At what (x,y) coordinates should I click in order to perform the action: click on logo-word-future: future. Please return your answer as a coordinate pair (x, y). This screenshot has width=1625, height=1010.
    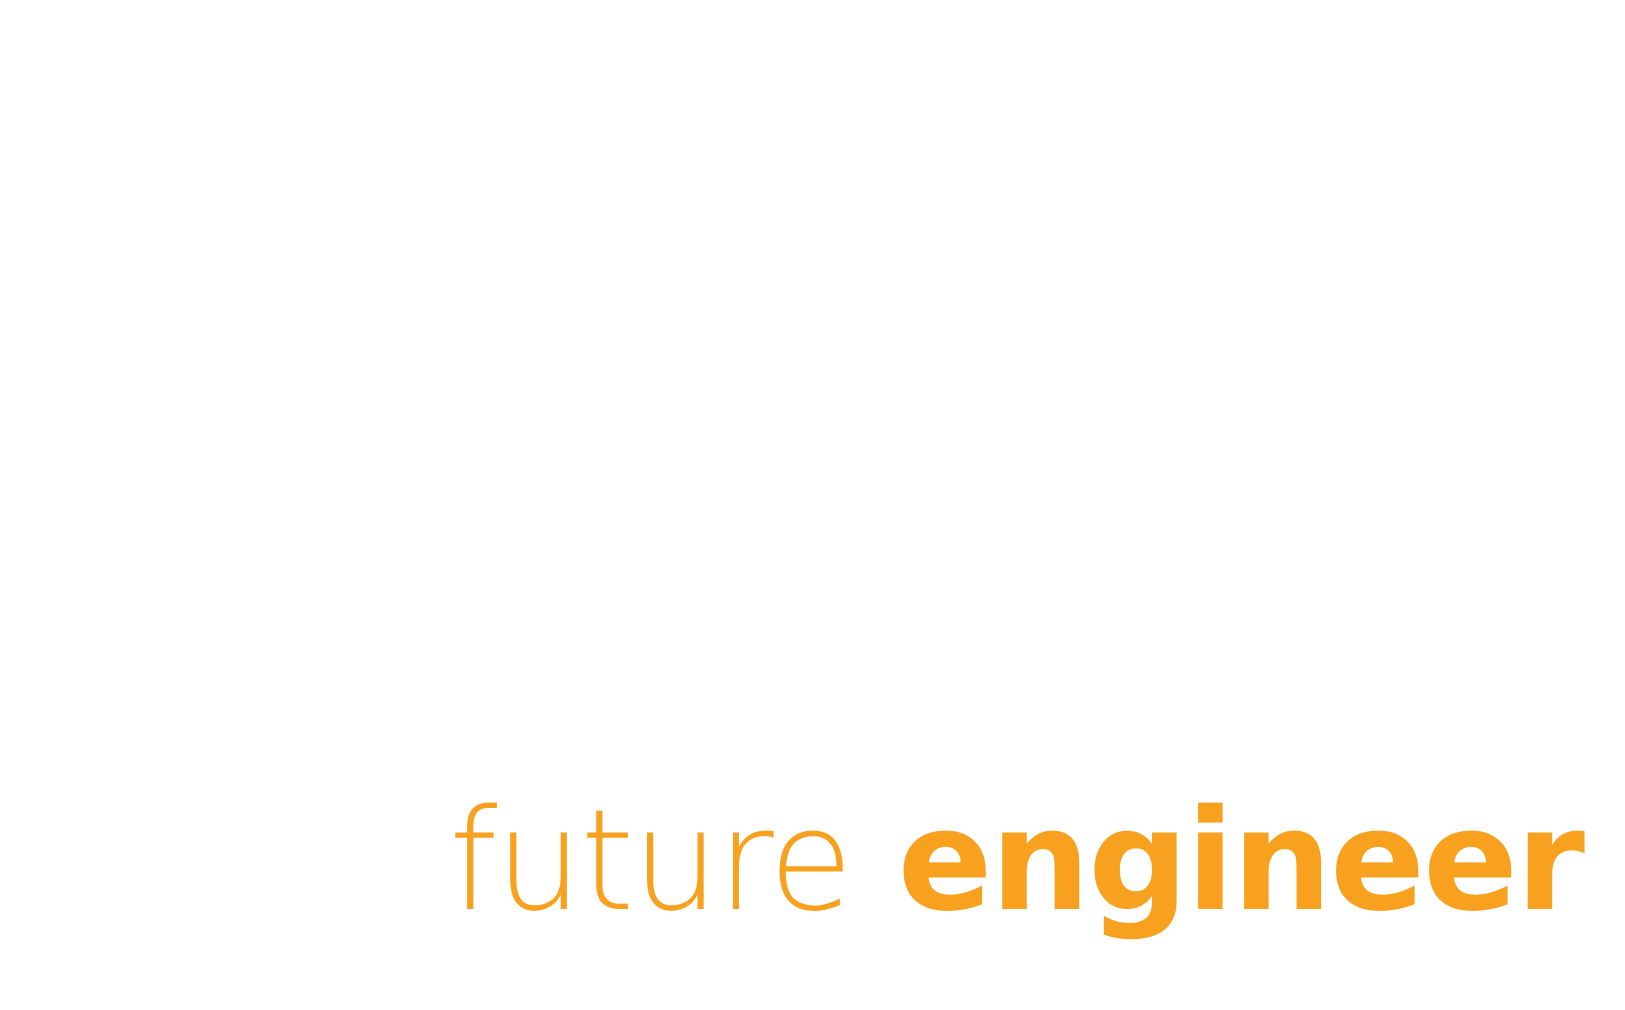
    Looking at the image, I should click on (650, 861).